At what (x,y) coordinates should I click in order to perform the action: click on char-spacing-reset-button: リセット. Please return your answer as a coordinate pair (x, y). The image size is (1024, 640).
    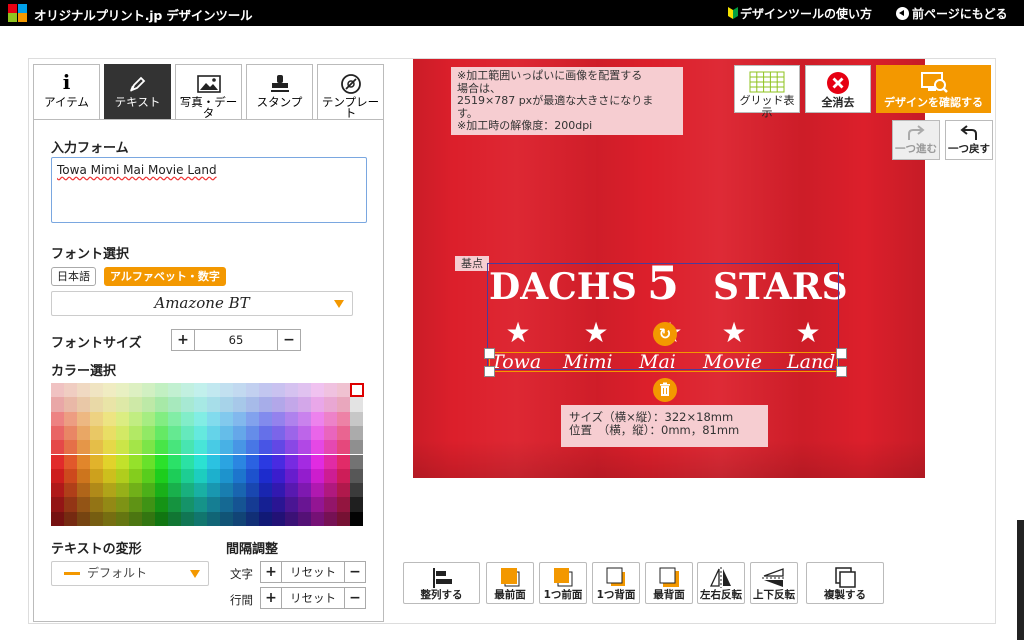
    Looking at the image, I should click on (313, 572).